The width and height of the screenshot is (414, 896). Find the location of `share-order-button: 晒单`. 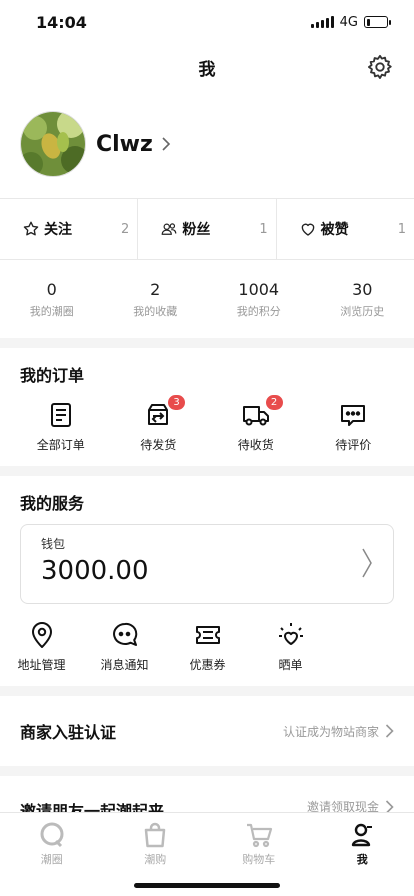

share-order-button: 晒单 is located at coordinates (290, 646).